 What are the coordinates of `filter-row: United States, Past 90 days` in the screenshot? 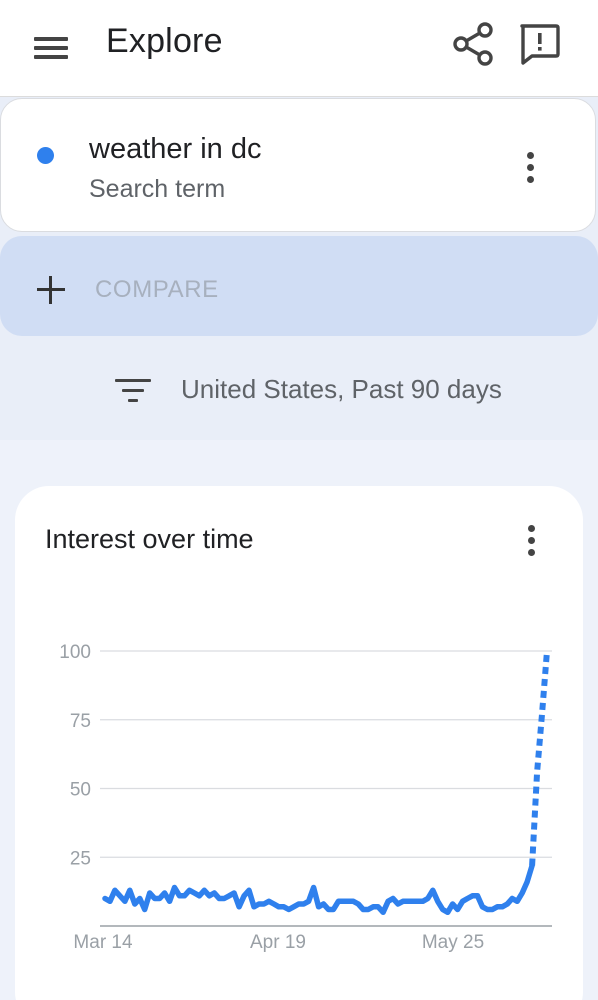 It's located at (299, 390).